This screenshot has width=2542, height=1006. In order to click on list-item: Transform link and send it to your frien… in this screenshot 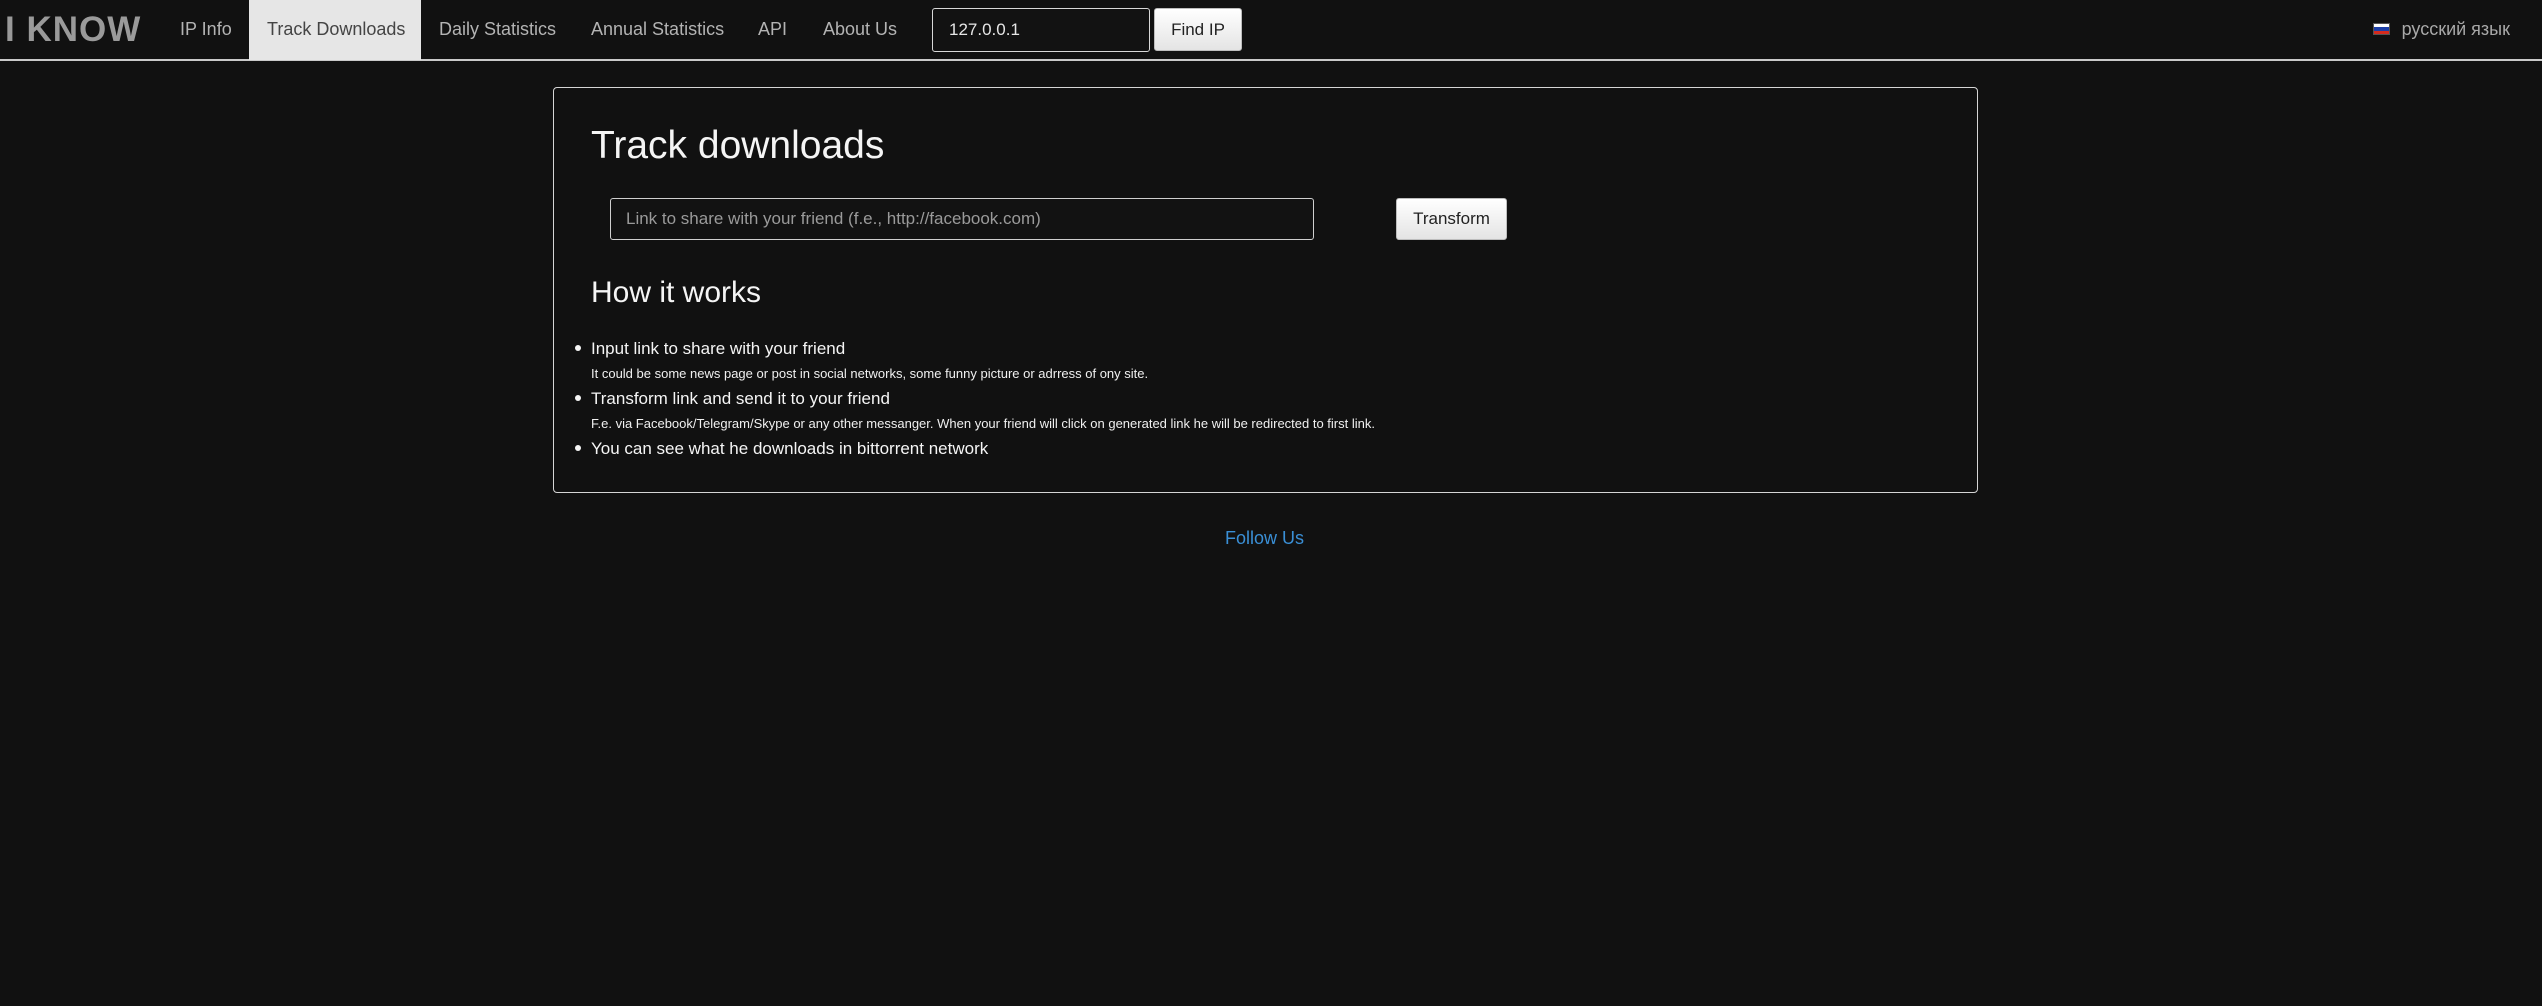, I will do `click(1258, 411)`.